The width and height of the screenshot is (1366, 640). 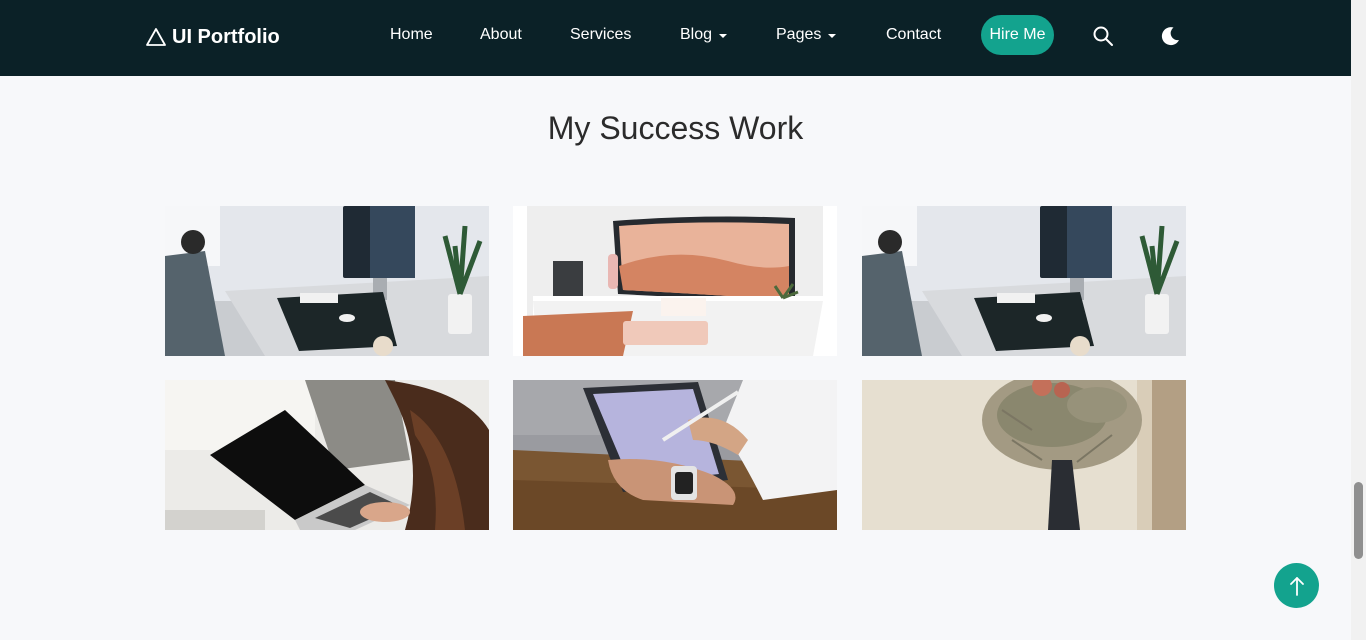 I want to click on nav-pages-dropdown: Pages, so click(x=806, y=35).